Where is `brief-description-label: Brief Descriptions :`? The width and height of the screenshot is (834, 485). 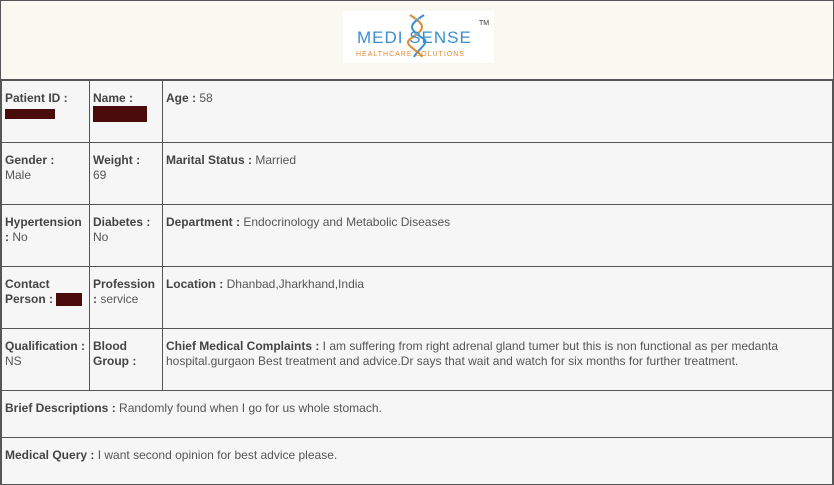
brief-description-label: Brief Descriptions : is located at coordinates (60, 408).